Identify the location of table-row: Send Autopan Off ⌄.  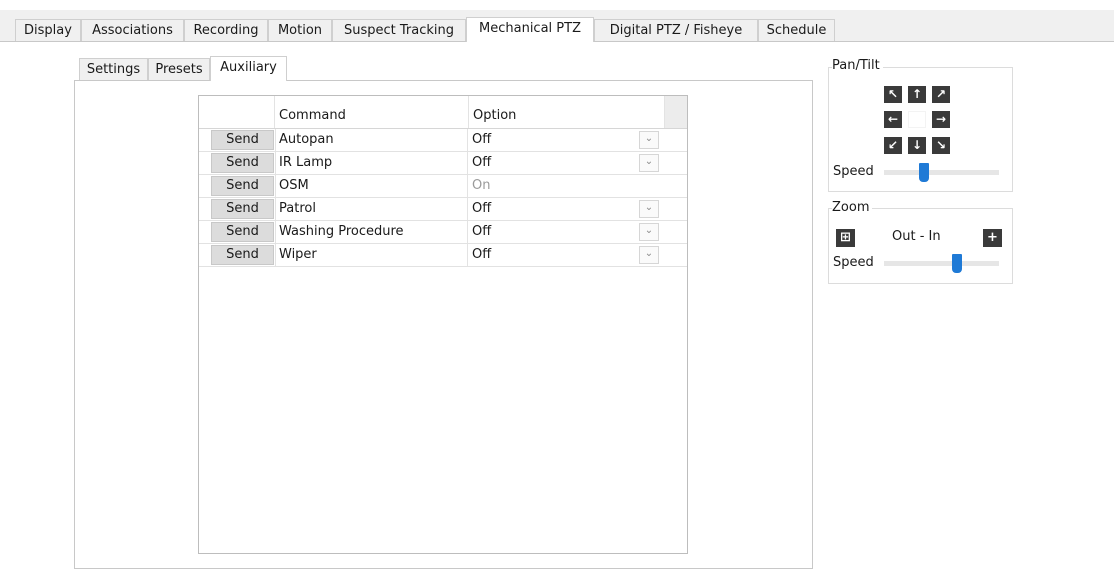
(443, 140).